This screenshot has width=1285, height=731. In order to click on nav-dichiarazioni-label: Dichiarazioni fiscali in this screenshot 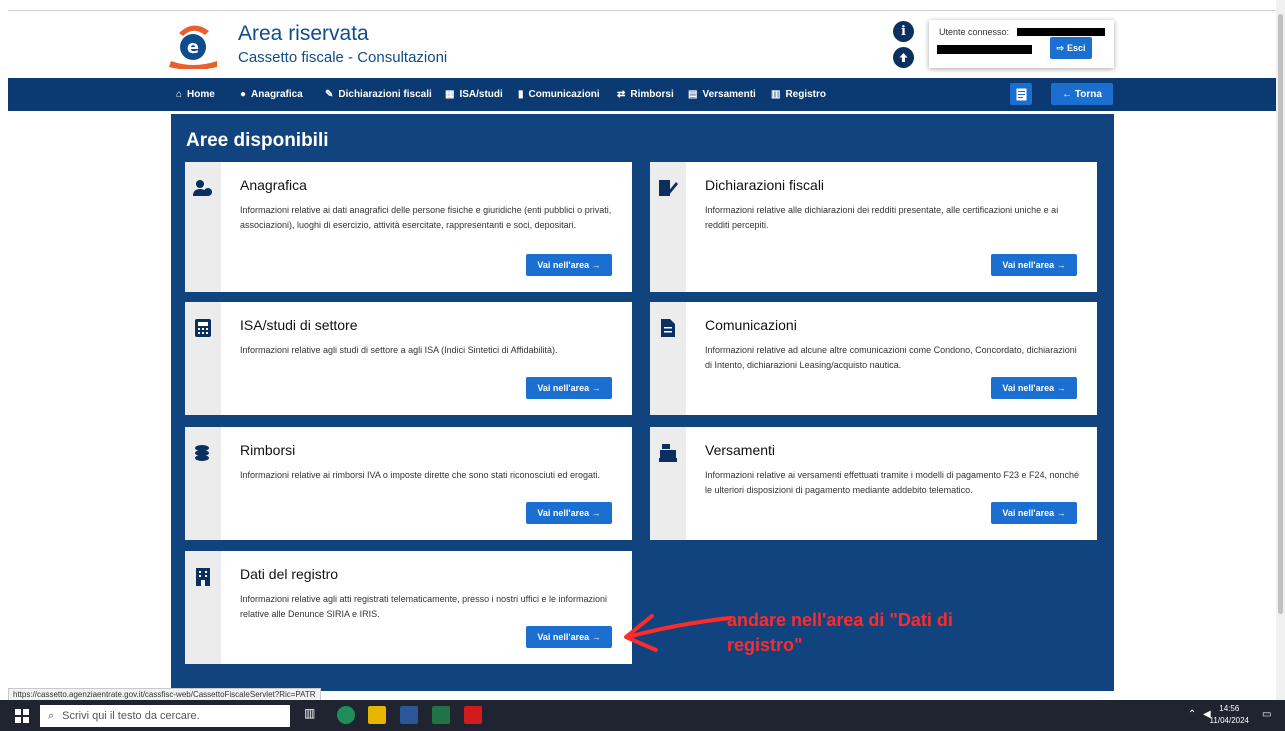, I will do `click(385, 94)`.